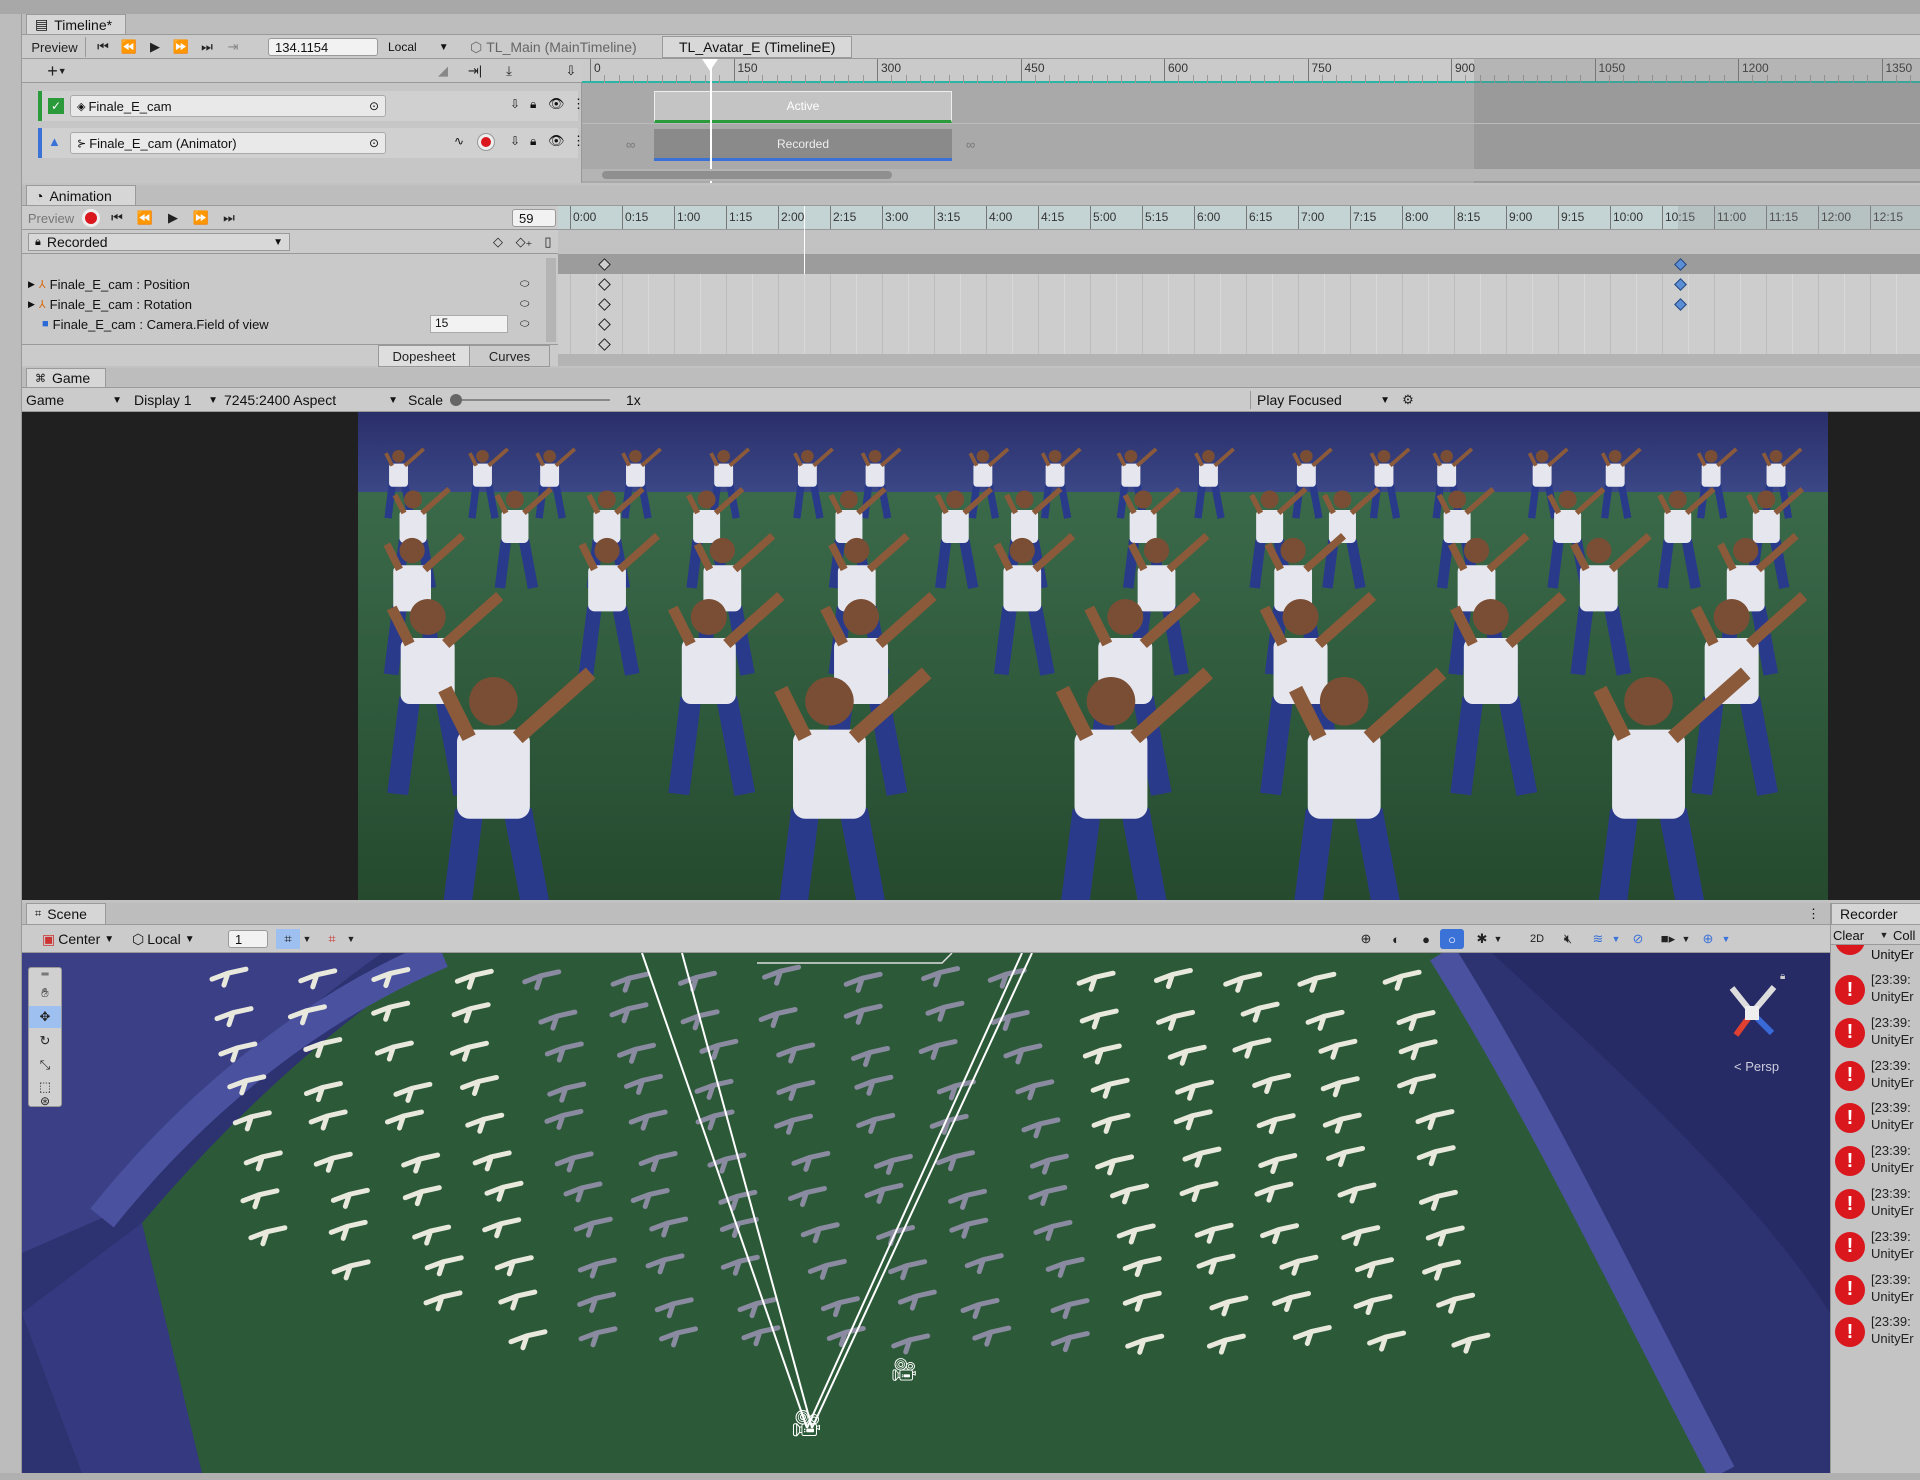  I want to click on timeline-scrollbar, so click(1251, 175).